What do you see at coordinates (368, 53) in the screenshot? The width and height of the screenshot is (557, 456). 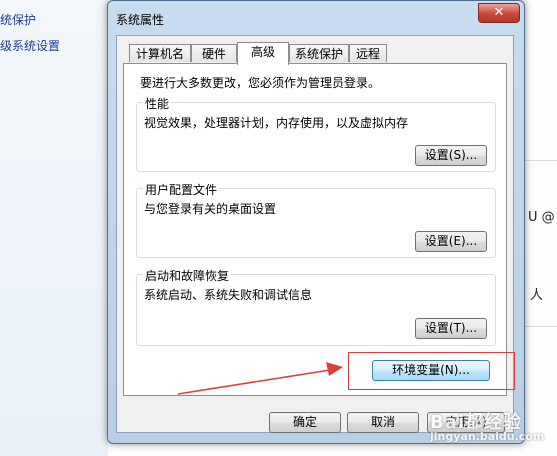 I see `tab-remote: 远程` at bounding box center [368, 53].